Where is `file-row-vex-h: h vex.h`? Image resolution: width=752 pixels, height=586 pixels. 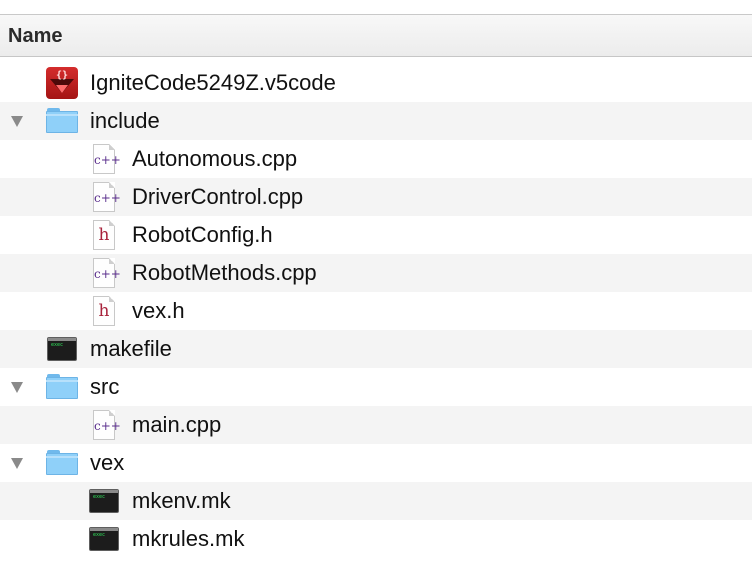
file-row-vex-h: h vex.h is located at coordinates (376, 311).